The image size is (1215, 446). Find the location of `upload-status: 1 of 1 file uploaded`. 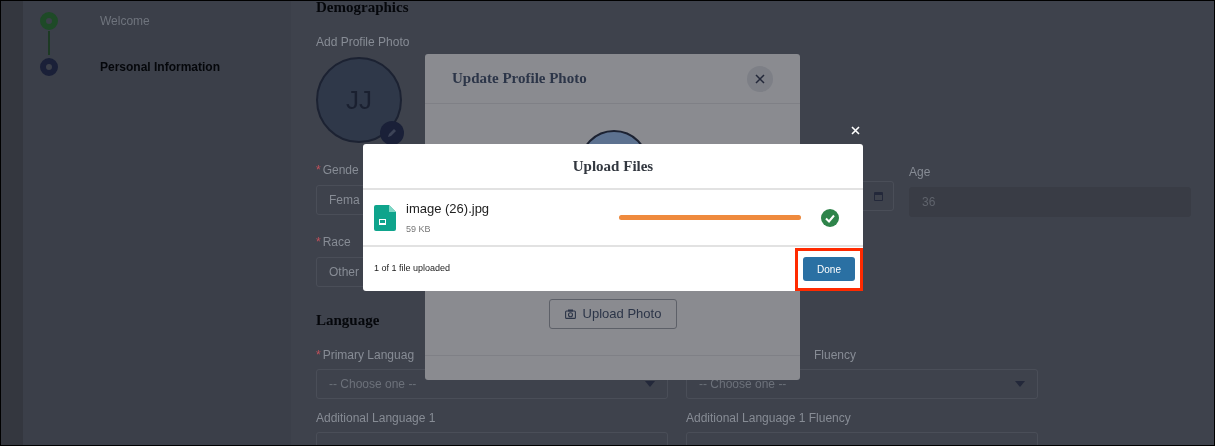

upload-status: 1 of 1 file uploaded is located at coordinates (412, 269).